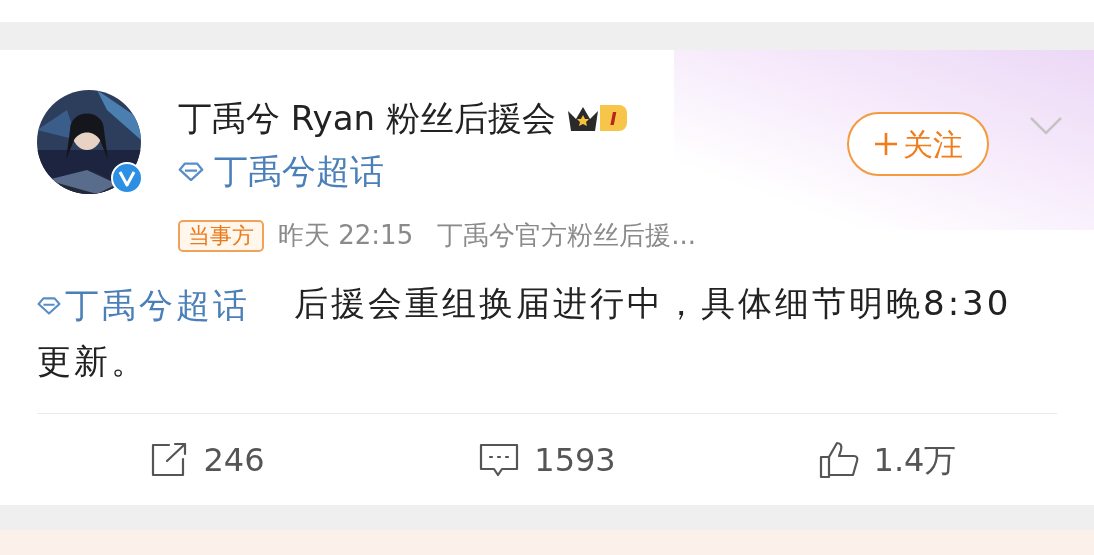  I want to click on author-name: 丁禹兮 Ryan 粉丝后援会, so click(367, 118).